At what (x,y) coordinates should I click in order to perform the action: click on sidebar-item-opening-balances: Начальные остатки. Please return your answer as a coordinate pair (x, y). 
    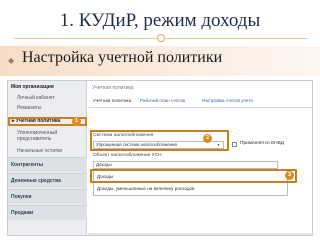
    Looking at the image, I should click on (47, 151).